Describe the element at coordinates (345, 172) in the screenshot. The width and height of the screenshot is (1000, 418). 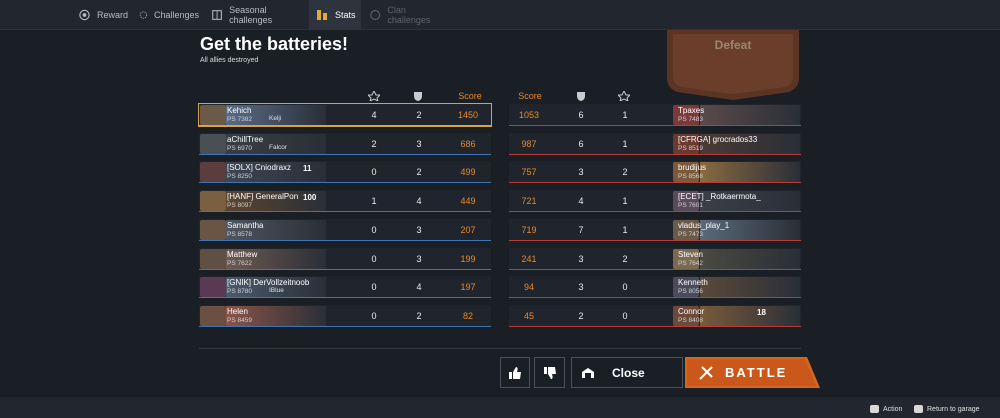
I see `ally-row: [SOLX] Cniodraxz PS 8250 11 0 2 499` at that location.